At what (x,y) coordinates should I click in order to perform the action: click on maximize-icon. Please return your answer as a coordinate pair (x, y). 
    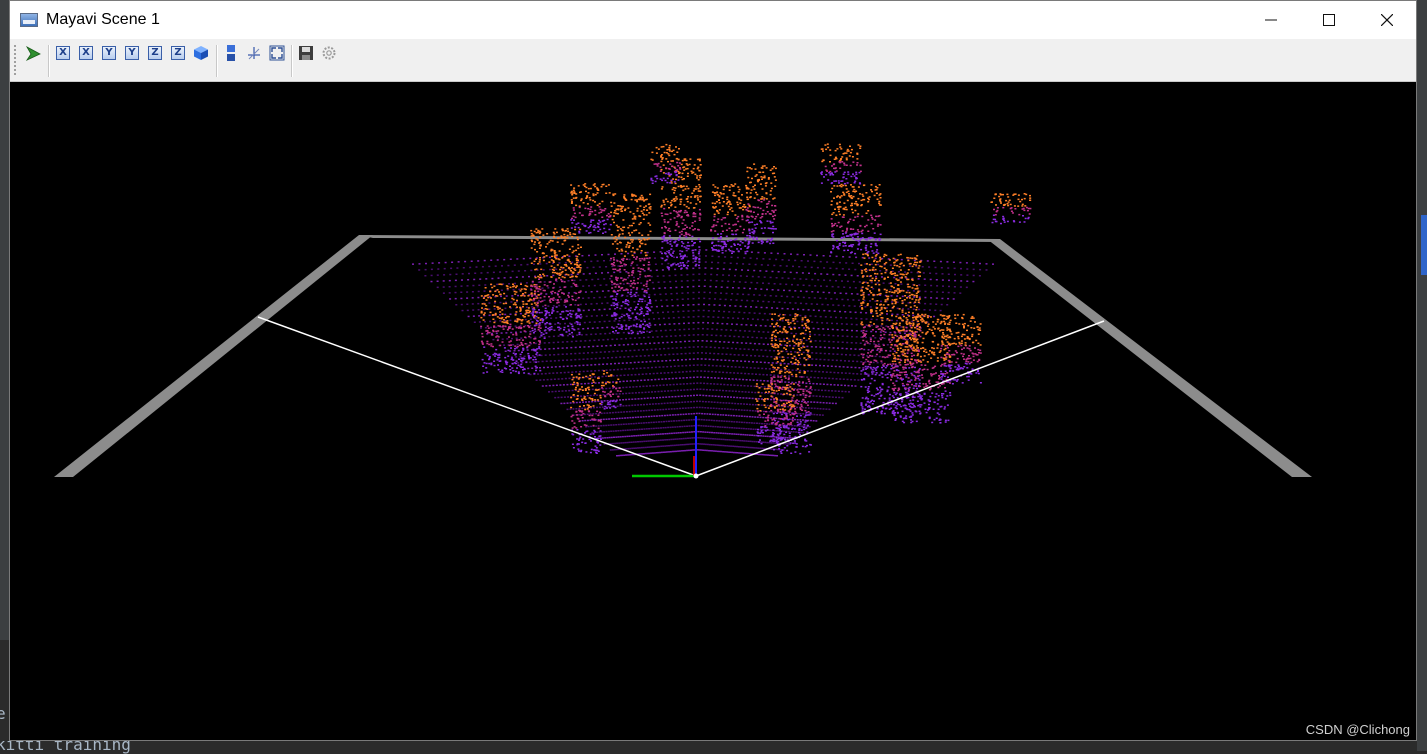
    Looking at the image, I should click on (1329, 20).